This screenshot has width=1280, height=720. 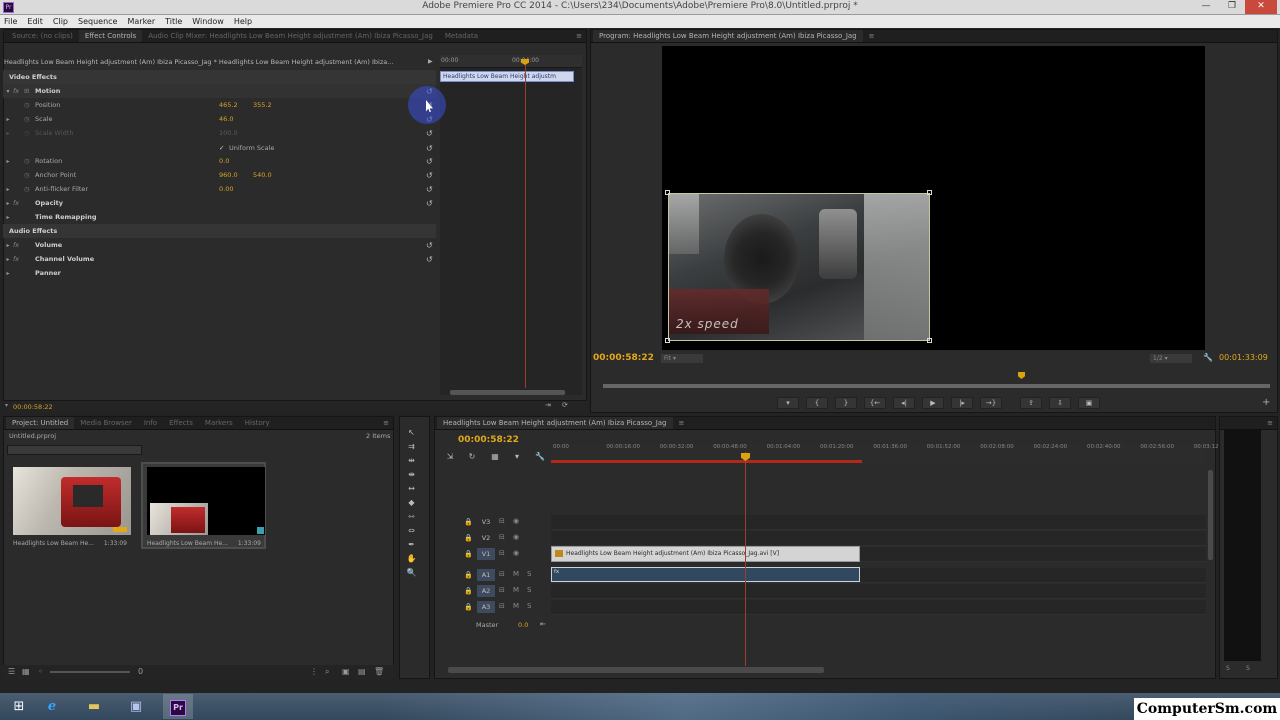 What do you see at coordinates (486, 554) in the screenshot?
I see `track-label: V1` at bounding box center [486, 554].